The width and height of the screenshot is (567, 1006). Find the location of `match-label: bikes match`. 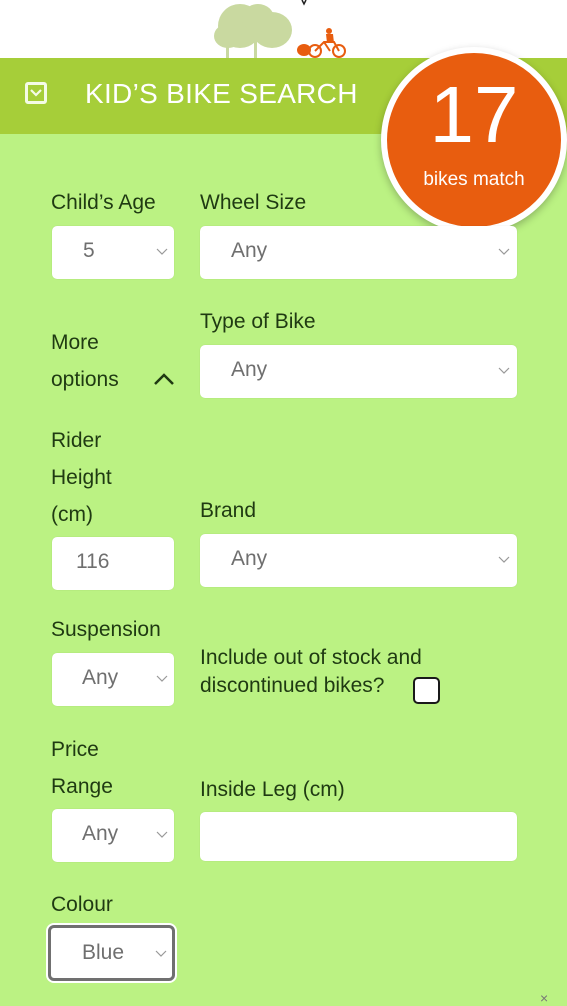

match-label: bikes match is located at coordinates (474, 179).